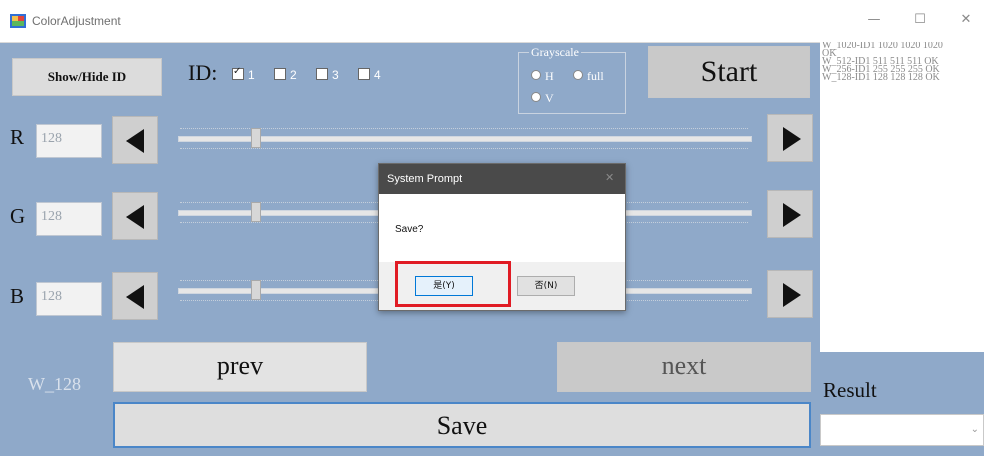 This screenshot has height=456, width=984. Describe the element at coordinates (729, 72) in the screenshot. I see `start-button: Start` at that location.